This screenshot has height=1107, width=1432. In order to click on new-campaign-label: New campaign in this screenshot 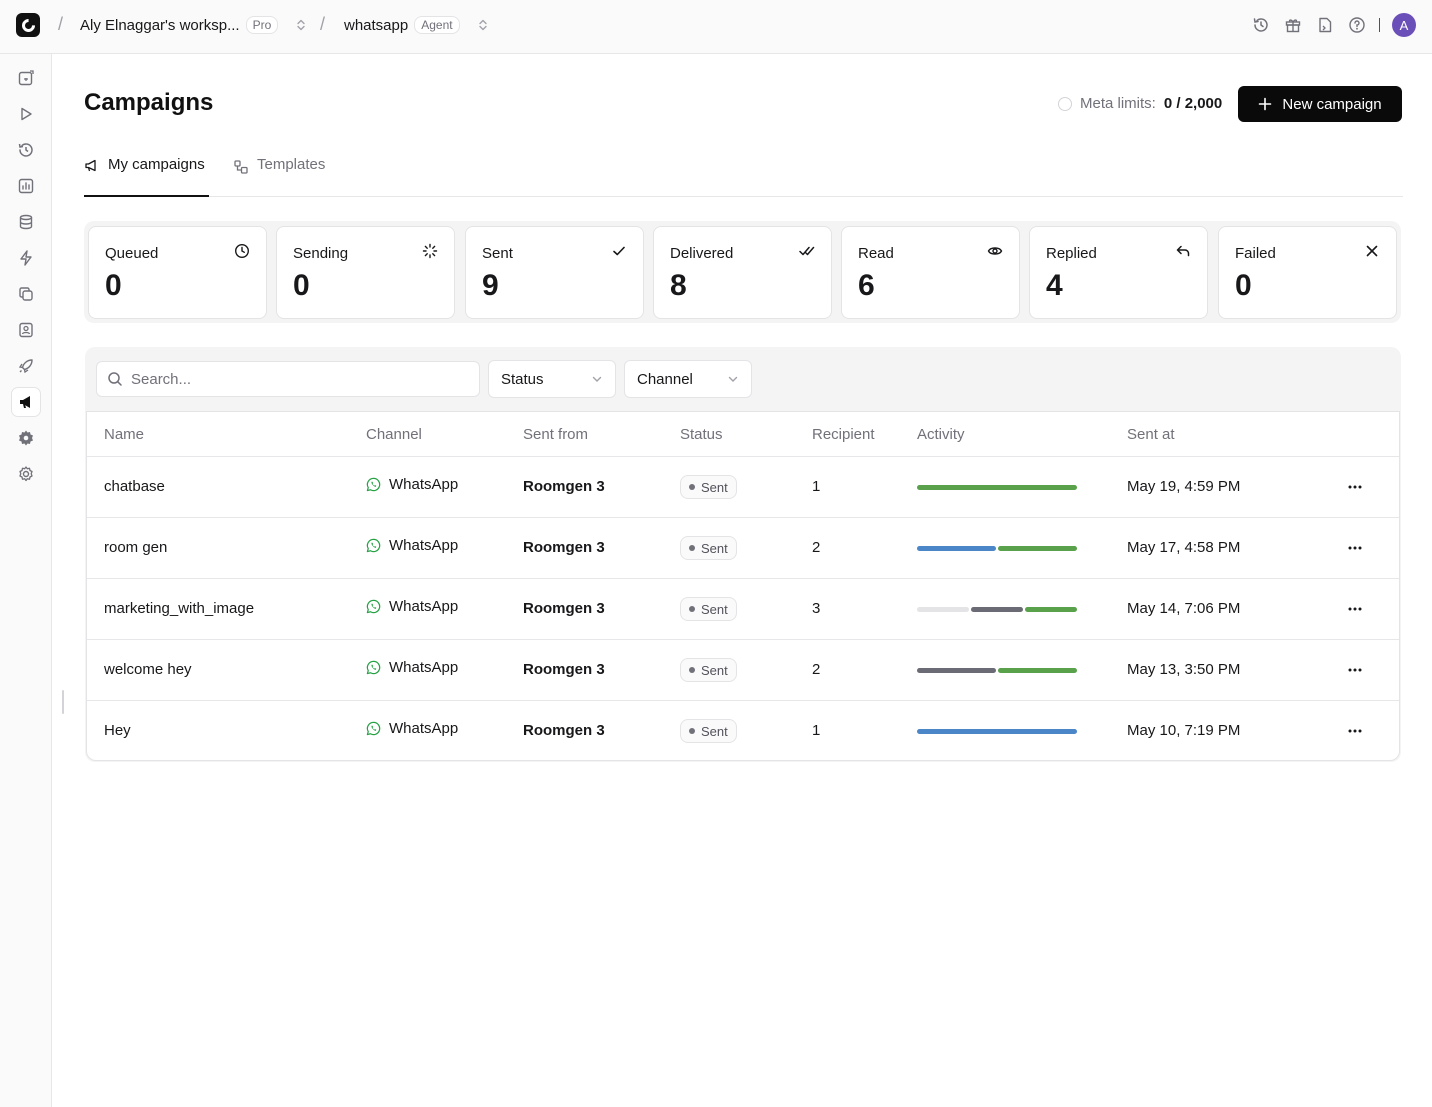, I will do `click(1332, 104)`.